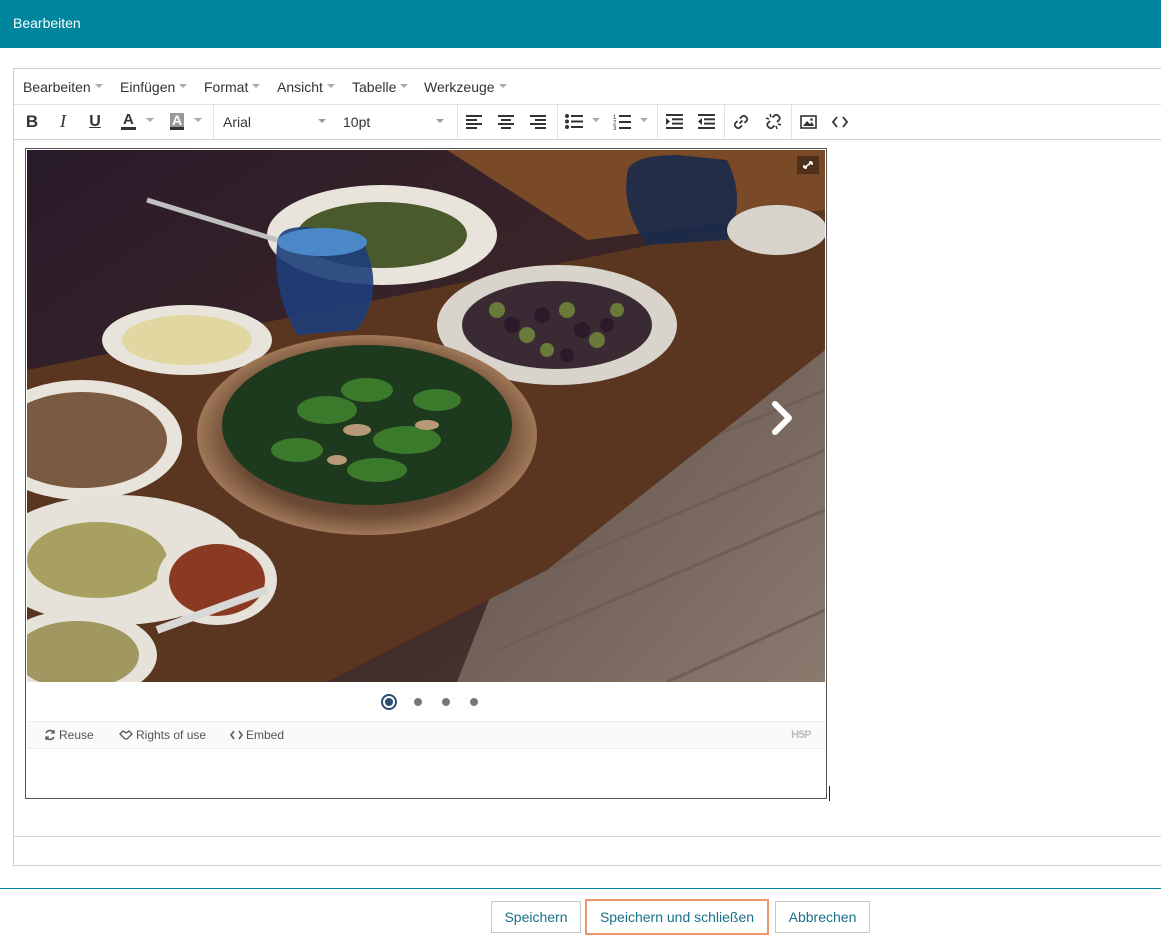  I want to click on next-slide-button, so click(782, 418).